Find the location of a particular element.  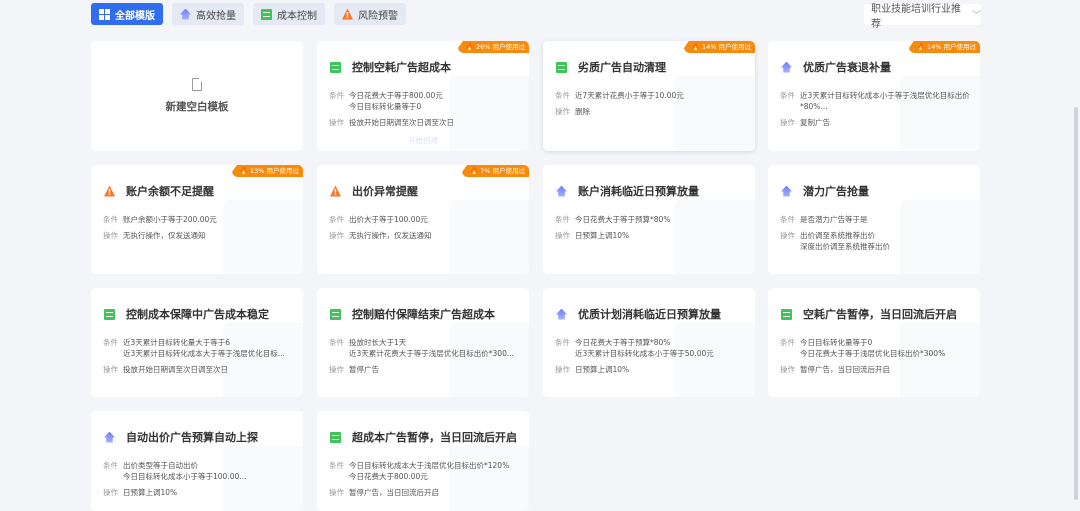

card-rules: 条件 近3天累计目标转化成本小于等于浅层优化目标出价*80%... 操作 复制广告 is located at coordinates (877, 111).